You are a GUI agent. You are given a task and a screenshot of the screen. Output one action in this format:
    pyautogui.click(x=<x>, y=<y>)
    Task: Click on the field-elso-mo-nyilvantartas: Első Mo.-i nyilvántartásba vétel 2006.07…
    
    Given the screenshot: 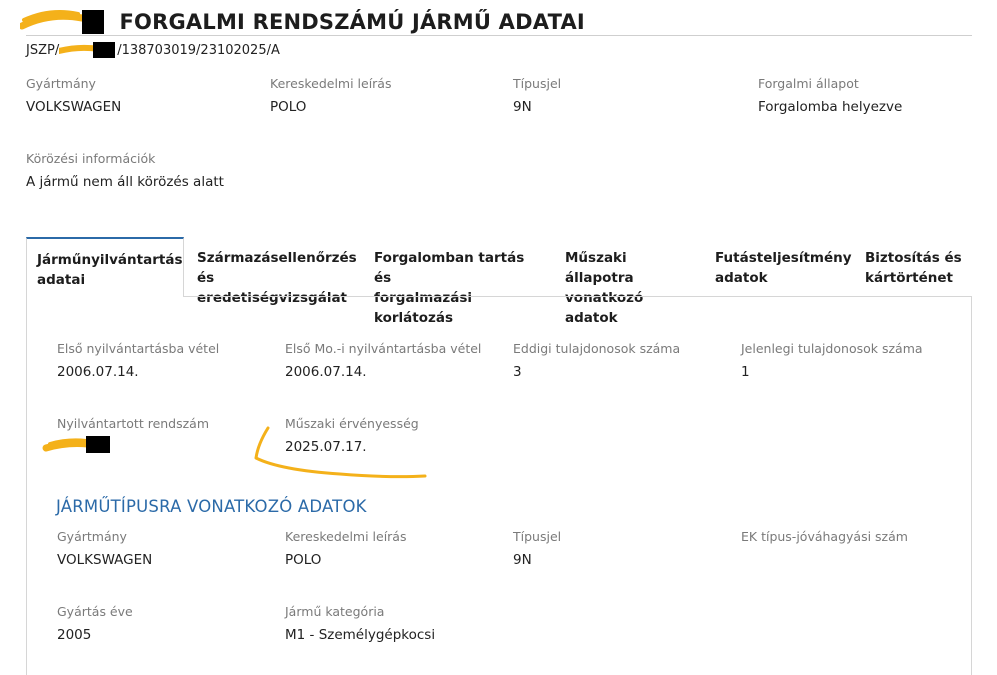 What is the action you would take?
    pyautogui.click(x=383, y=360)
    